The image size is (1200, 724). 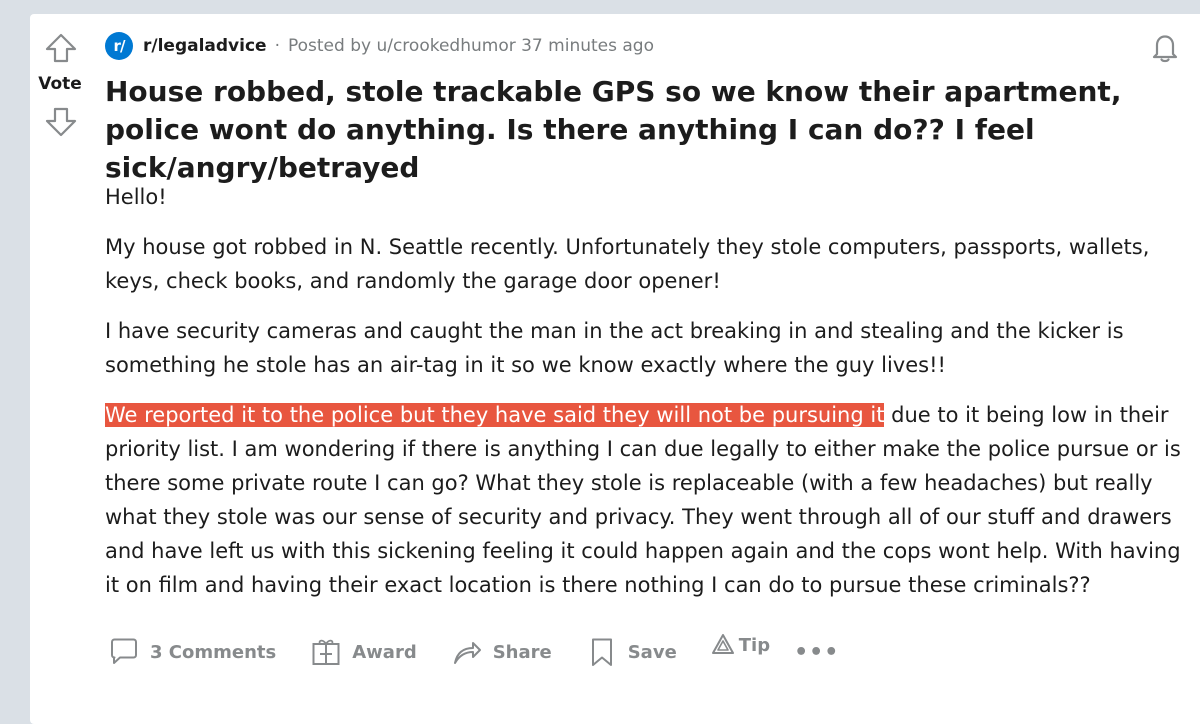 What do you see at coordinates (119, 46) in the screenshot?
I see `subreddit-icon: r/` at bounding box center [119, 46].